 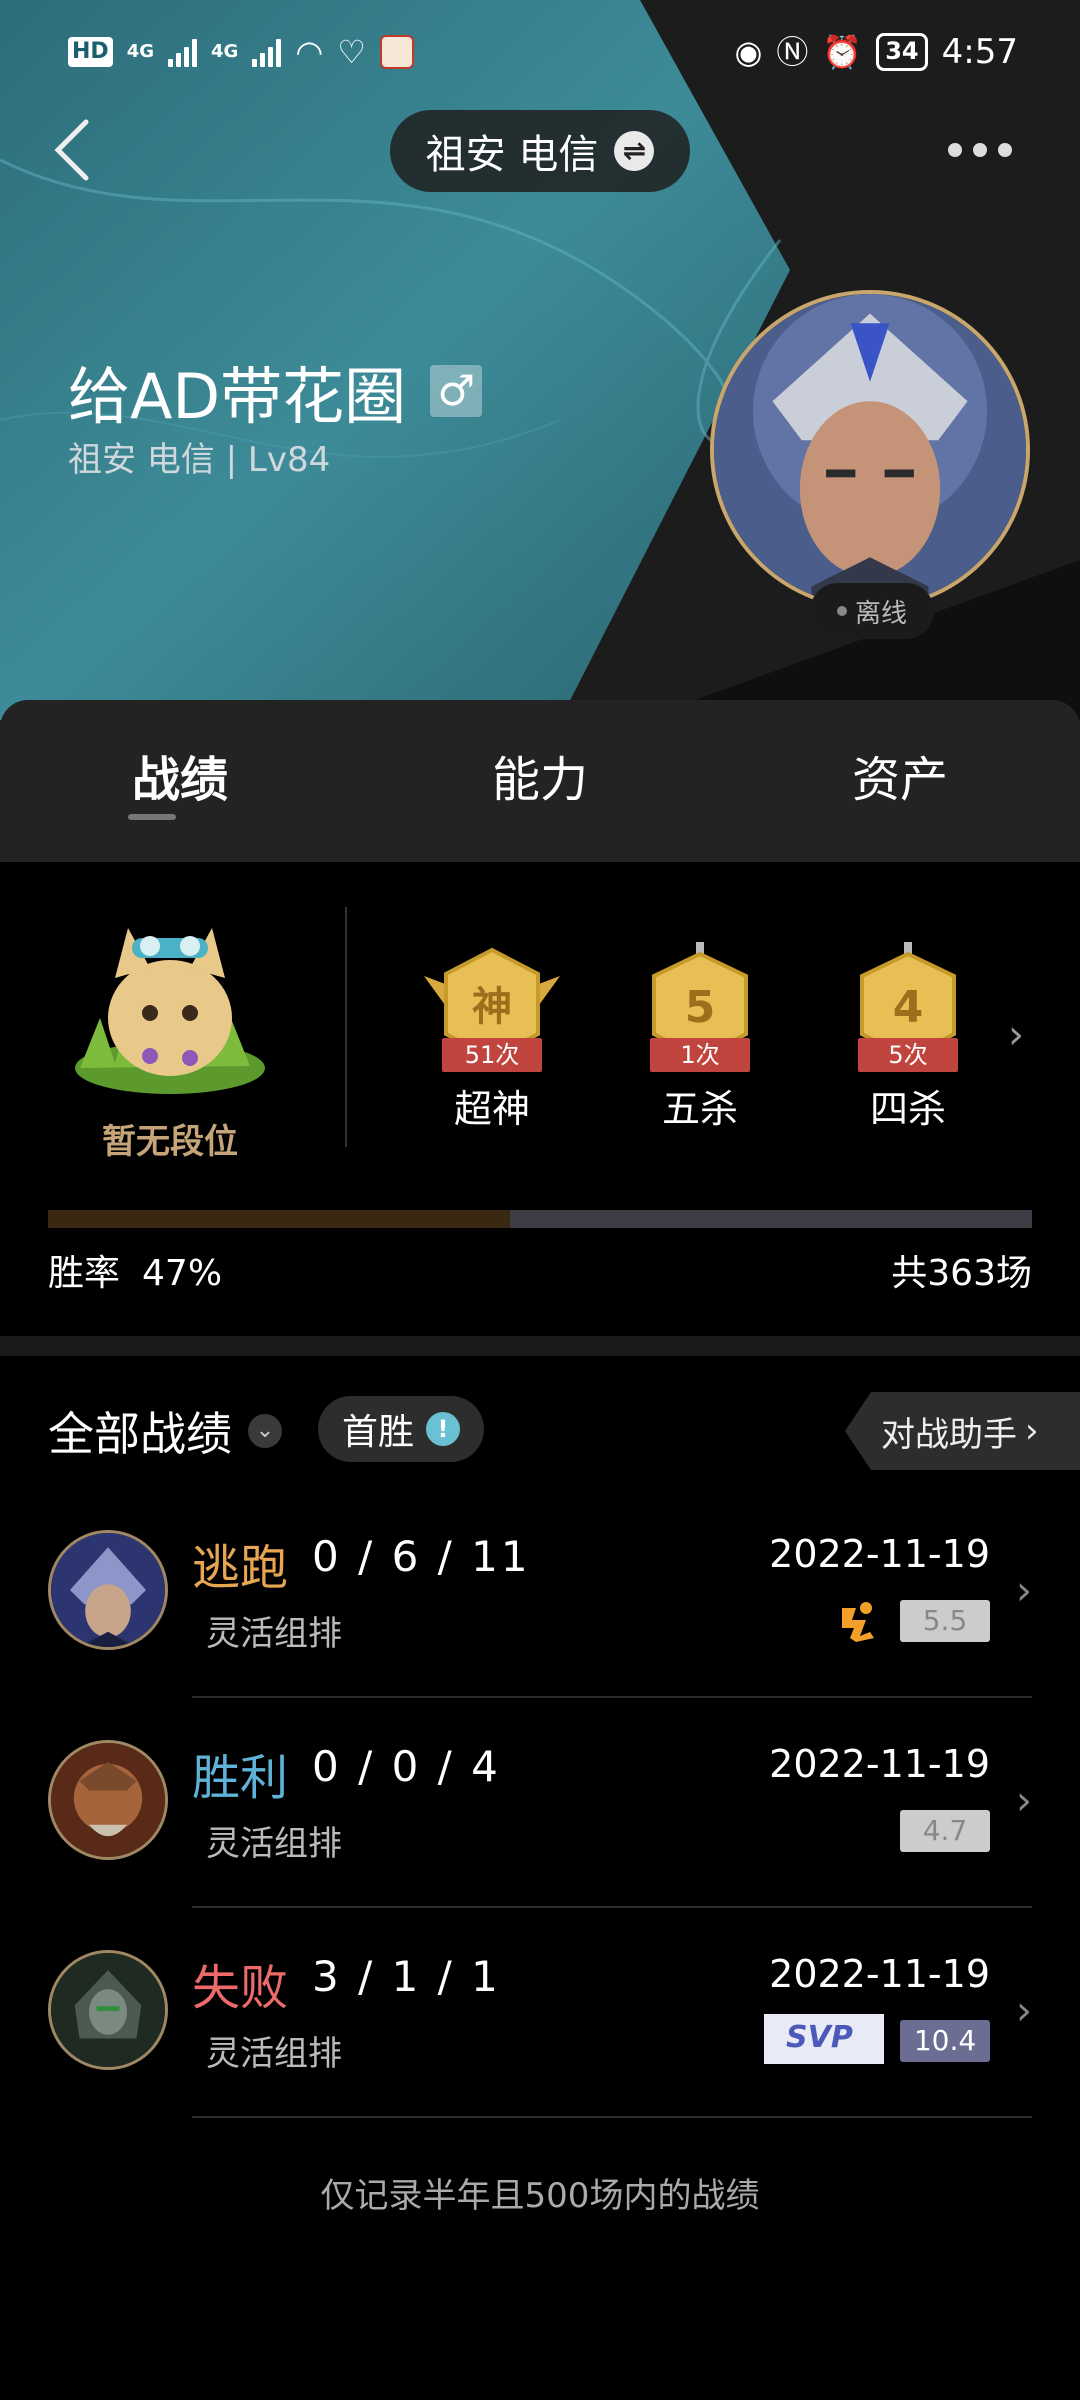 I want to click on tab-record: 战绩, so click(x=180, y=781).